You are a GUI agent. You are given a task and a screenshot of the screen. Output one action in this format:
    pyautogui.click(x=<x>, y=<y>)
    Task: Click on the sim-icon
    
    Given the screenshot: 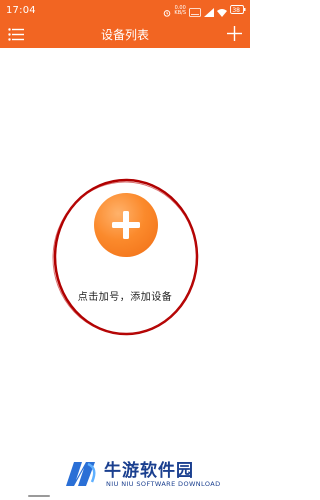 What is the action you would take?
    pyautogui.click(x=195, y=11)
    